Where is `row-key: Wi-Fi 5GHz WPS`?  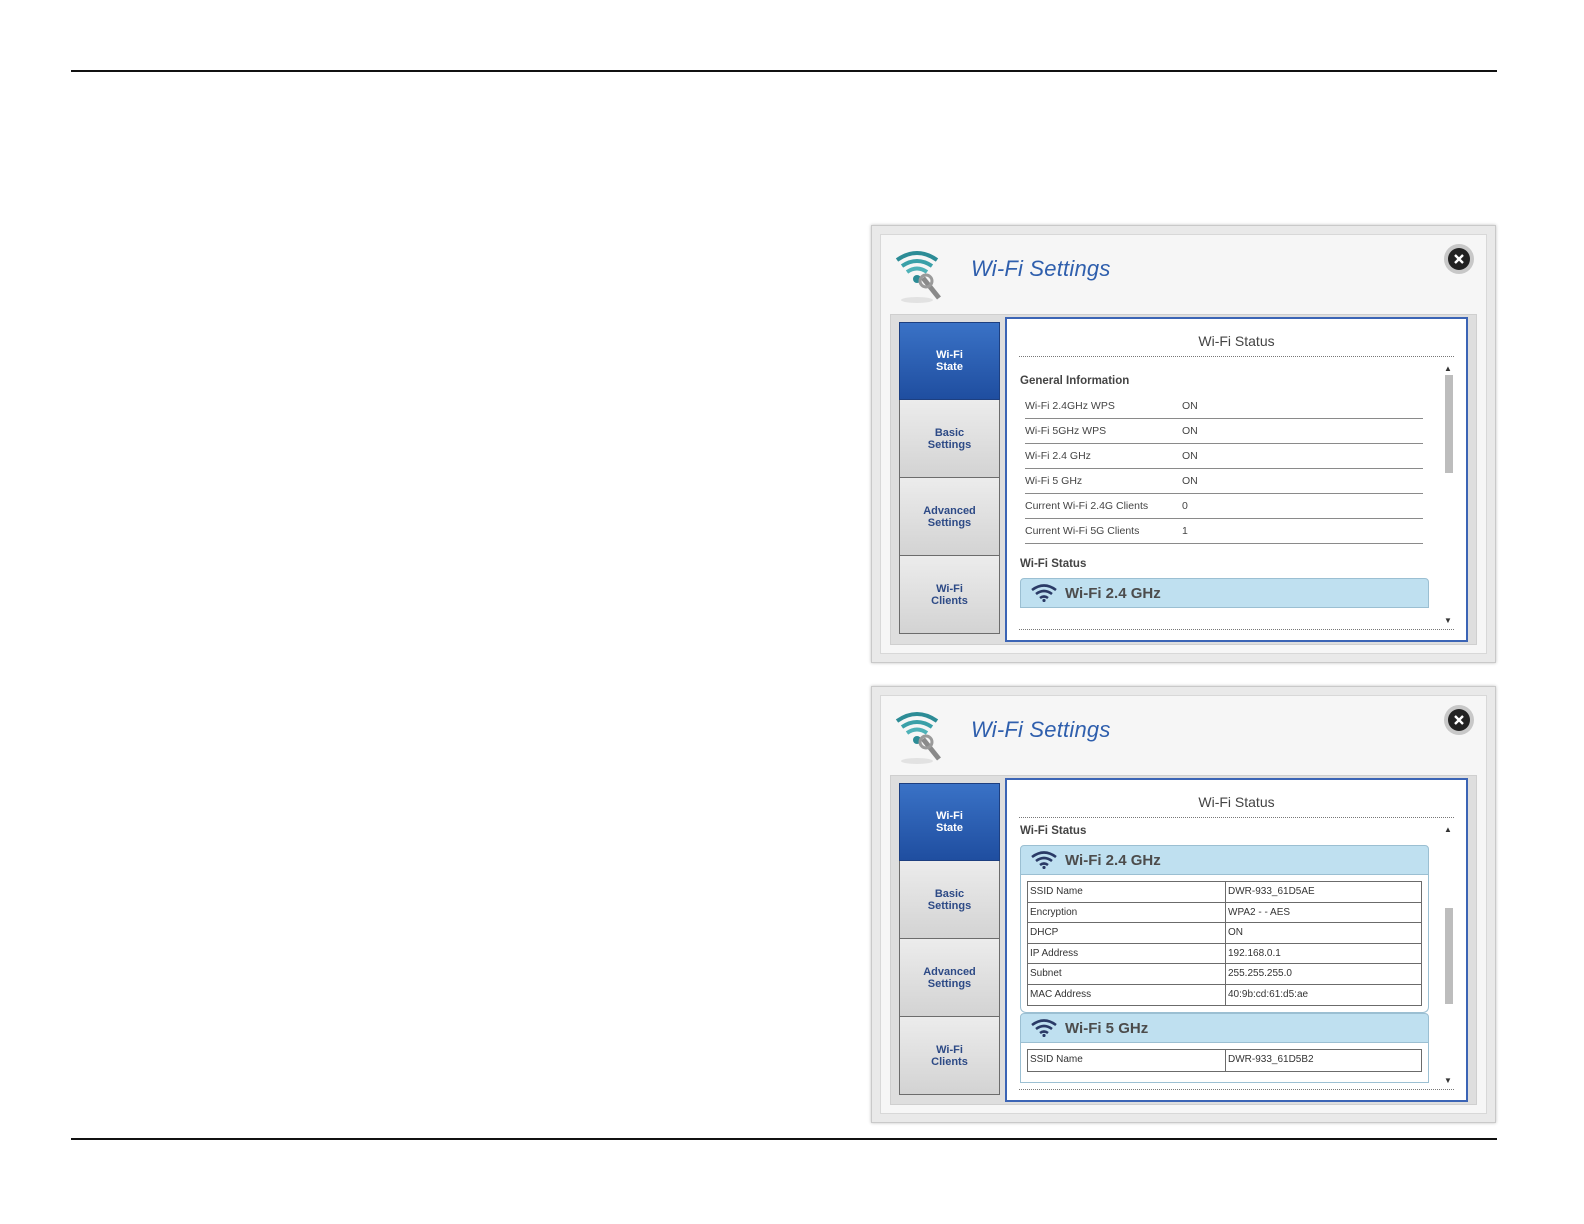 row-key: Wi-Fi 5GHz WPS is located at coordinates (1066, 431).